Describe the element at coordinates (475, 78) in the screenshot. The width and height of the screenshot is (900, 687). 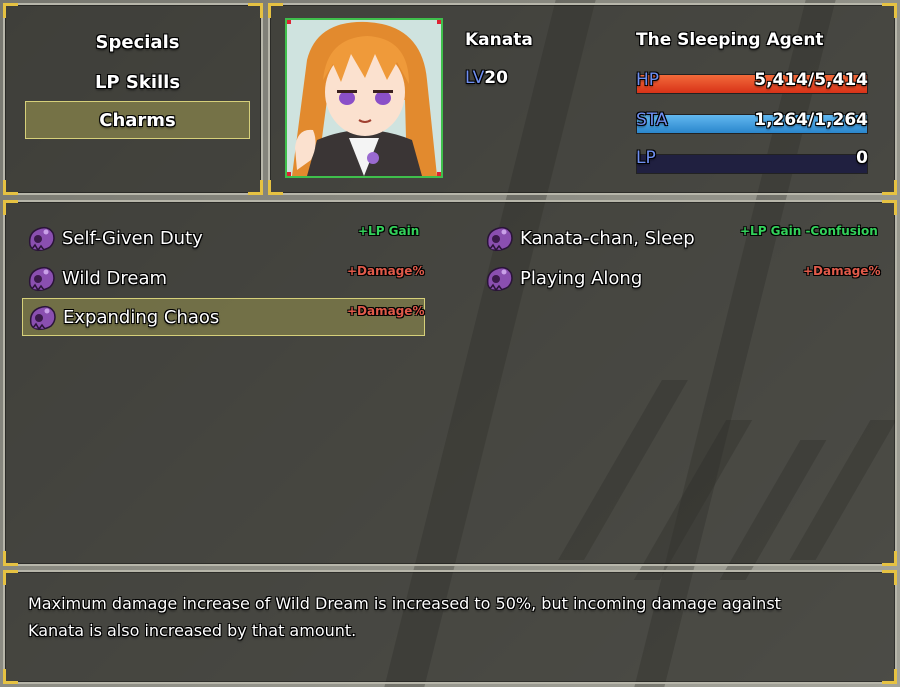
I see `level-prefix: LV` at that location.